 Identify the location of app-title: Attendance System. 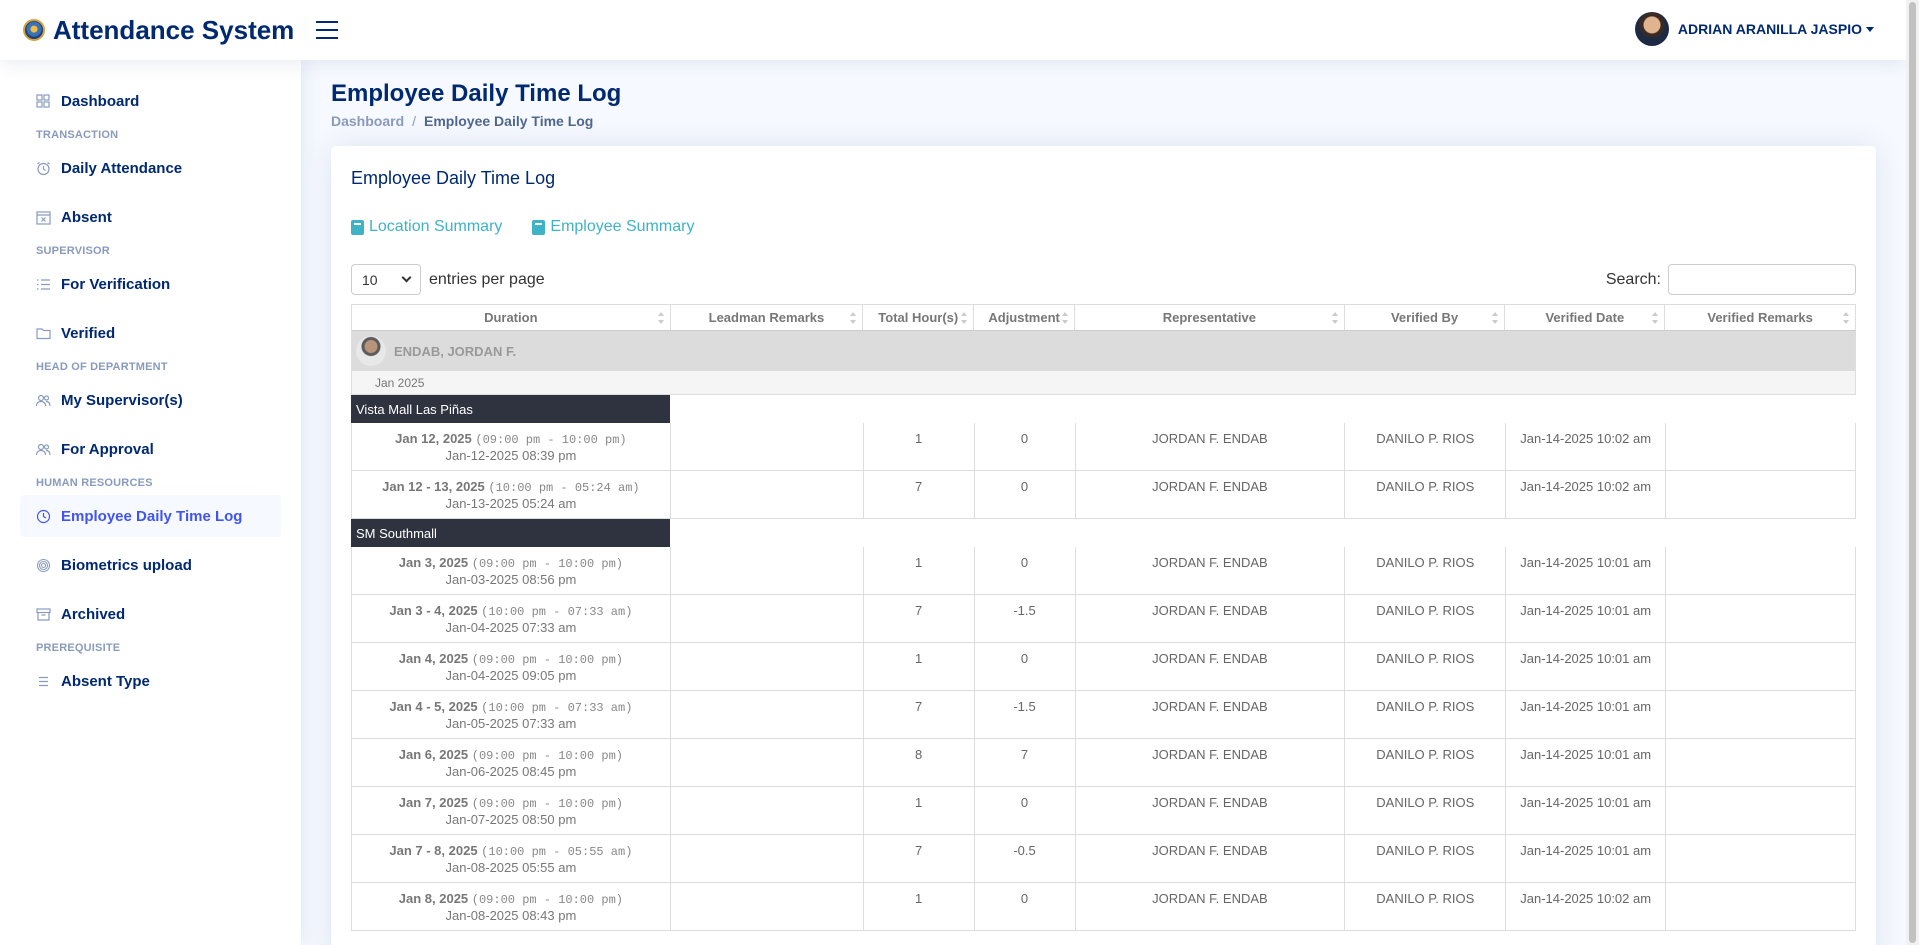
(174, 29).